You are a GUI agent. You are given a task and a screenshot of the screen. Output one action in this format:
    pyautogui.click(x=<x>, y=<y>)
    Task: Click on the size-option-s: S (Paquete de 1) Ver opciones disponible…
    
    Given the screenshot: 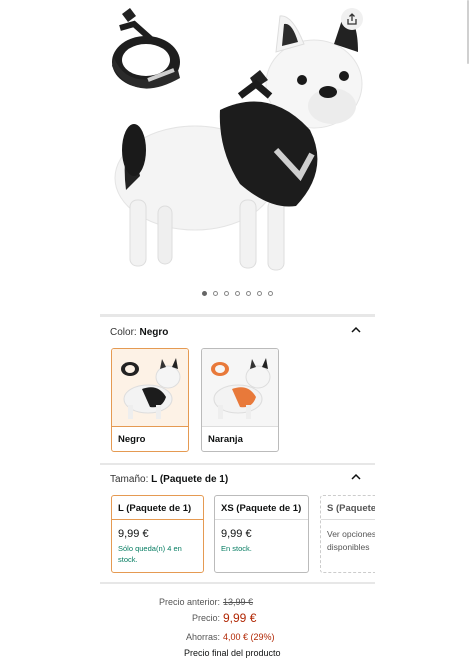 What is the action you would take?
    pyautogui.click(x=347, y=534)
    